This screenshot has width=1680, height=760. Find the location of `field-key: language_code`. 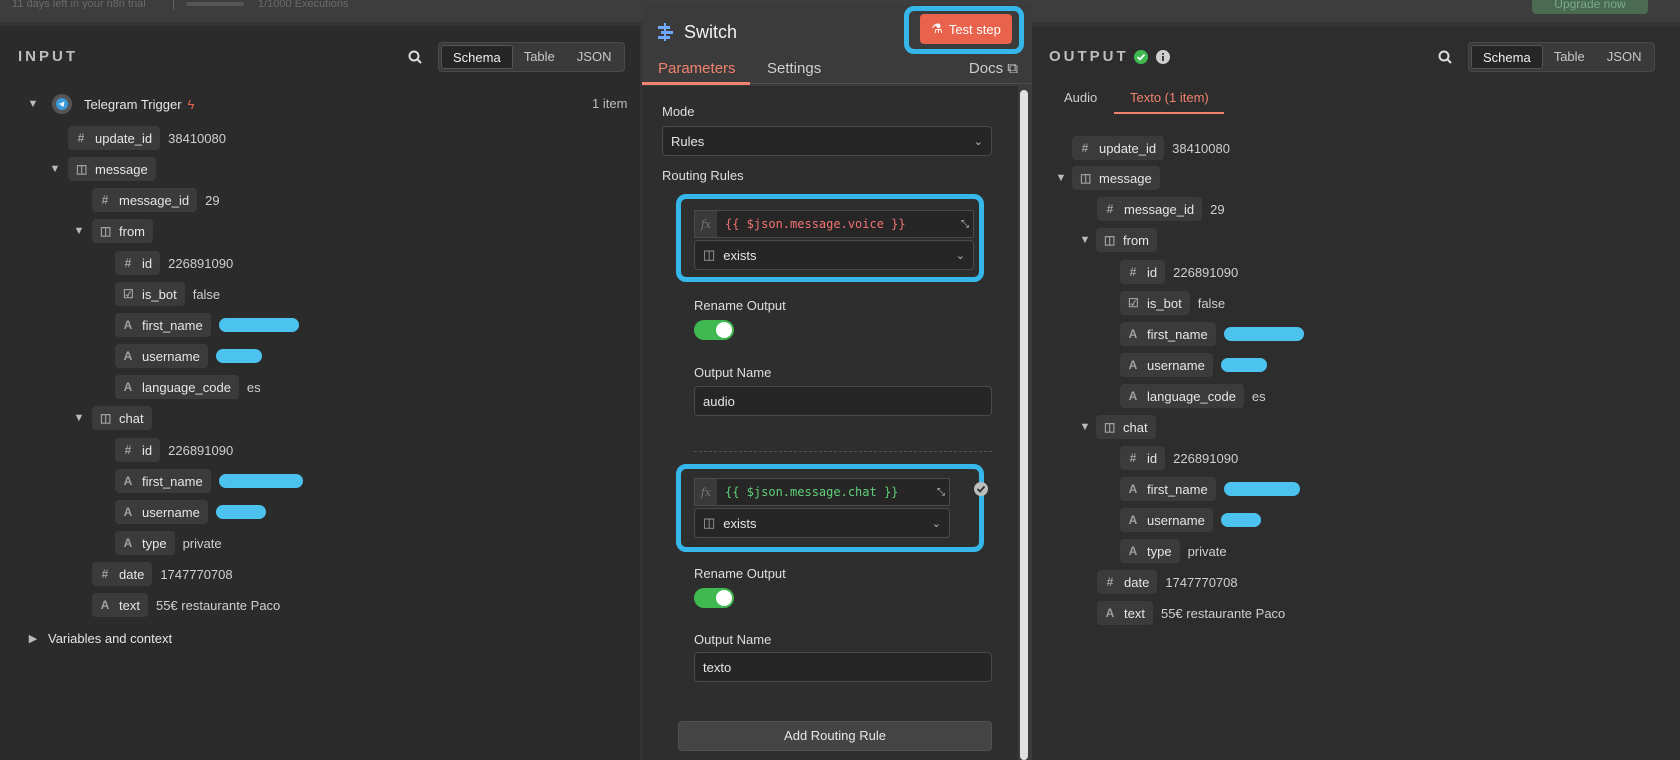

field-key: language_code is located at coordinates (1191, 396).